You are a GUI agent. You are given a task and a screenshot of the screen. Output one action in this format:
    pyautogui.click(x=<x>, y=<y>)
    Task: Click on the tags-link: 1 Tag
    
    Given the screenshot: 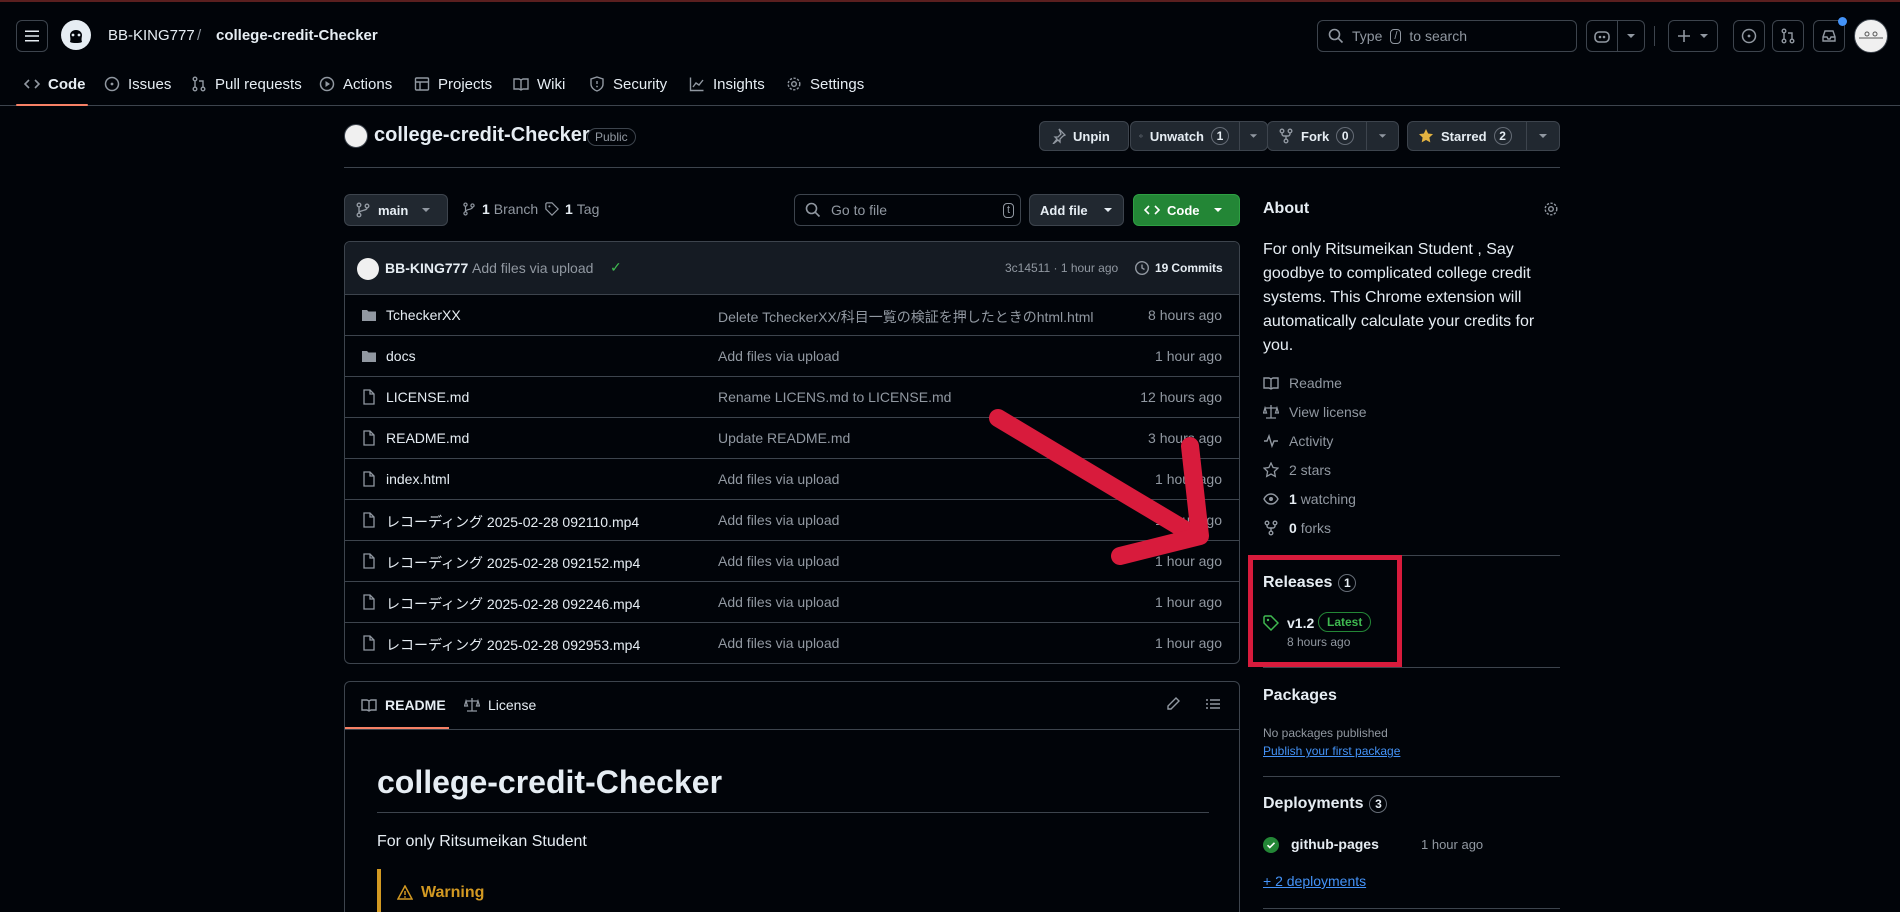 What is the action you would take?
    pyautogui.click(x=572, y=209)
    